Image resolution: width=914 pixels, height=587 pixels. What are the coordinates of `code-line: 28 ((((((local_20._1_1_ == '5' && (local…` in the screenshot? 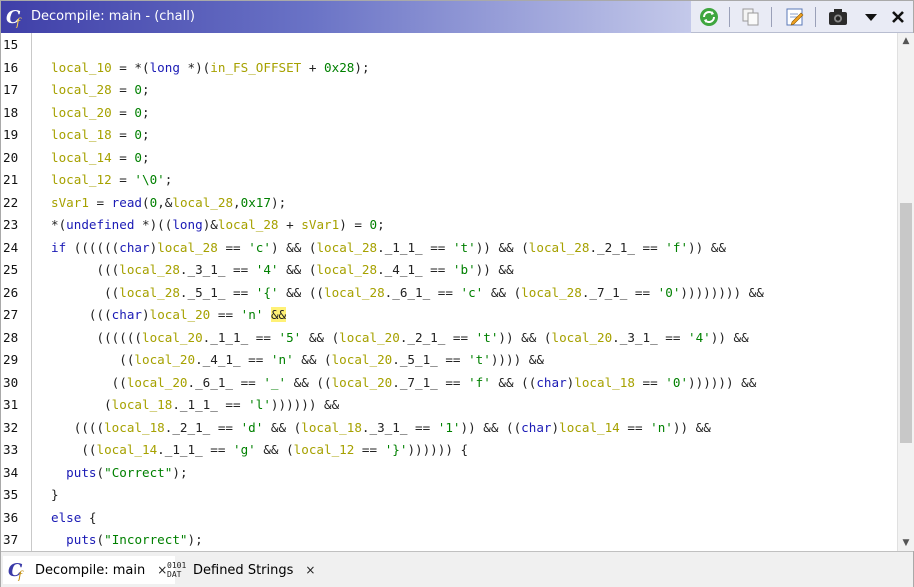 It's located at (449, 338).